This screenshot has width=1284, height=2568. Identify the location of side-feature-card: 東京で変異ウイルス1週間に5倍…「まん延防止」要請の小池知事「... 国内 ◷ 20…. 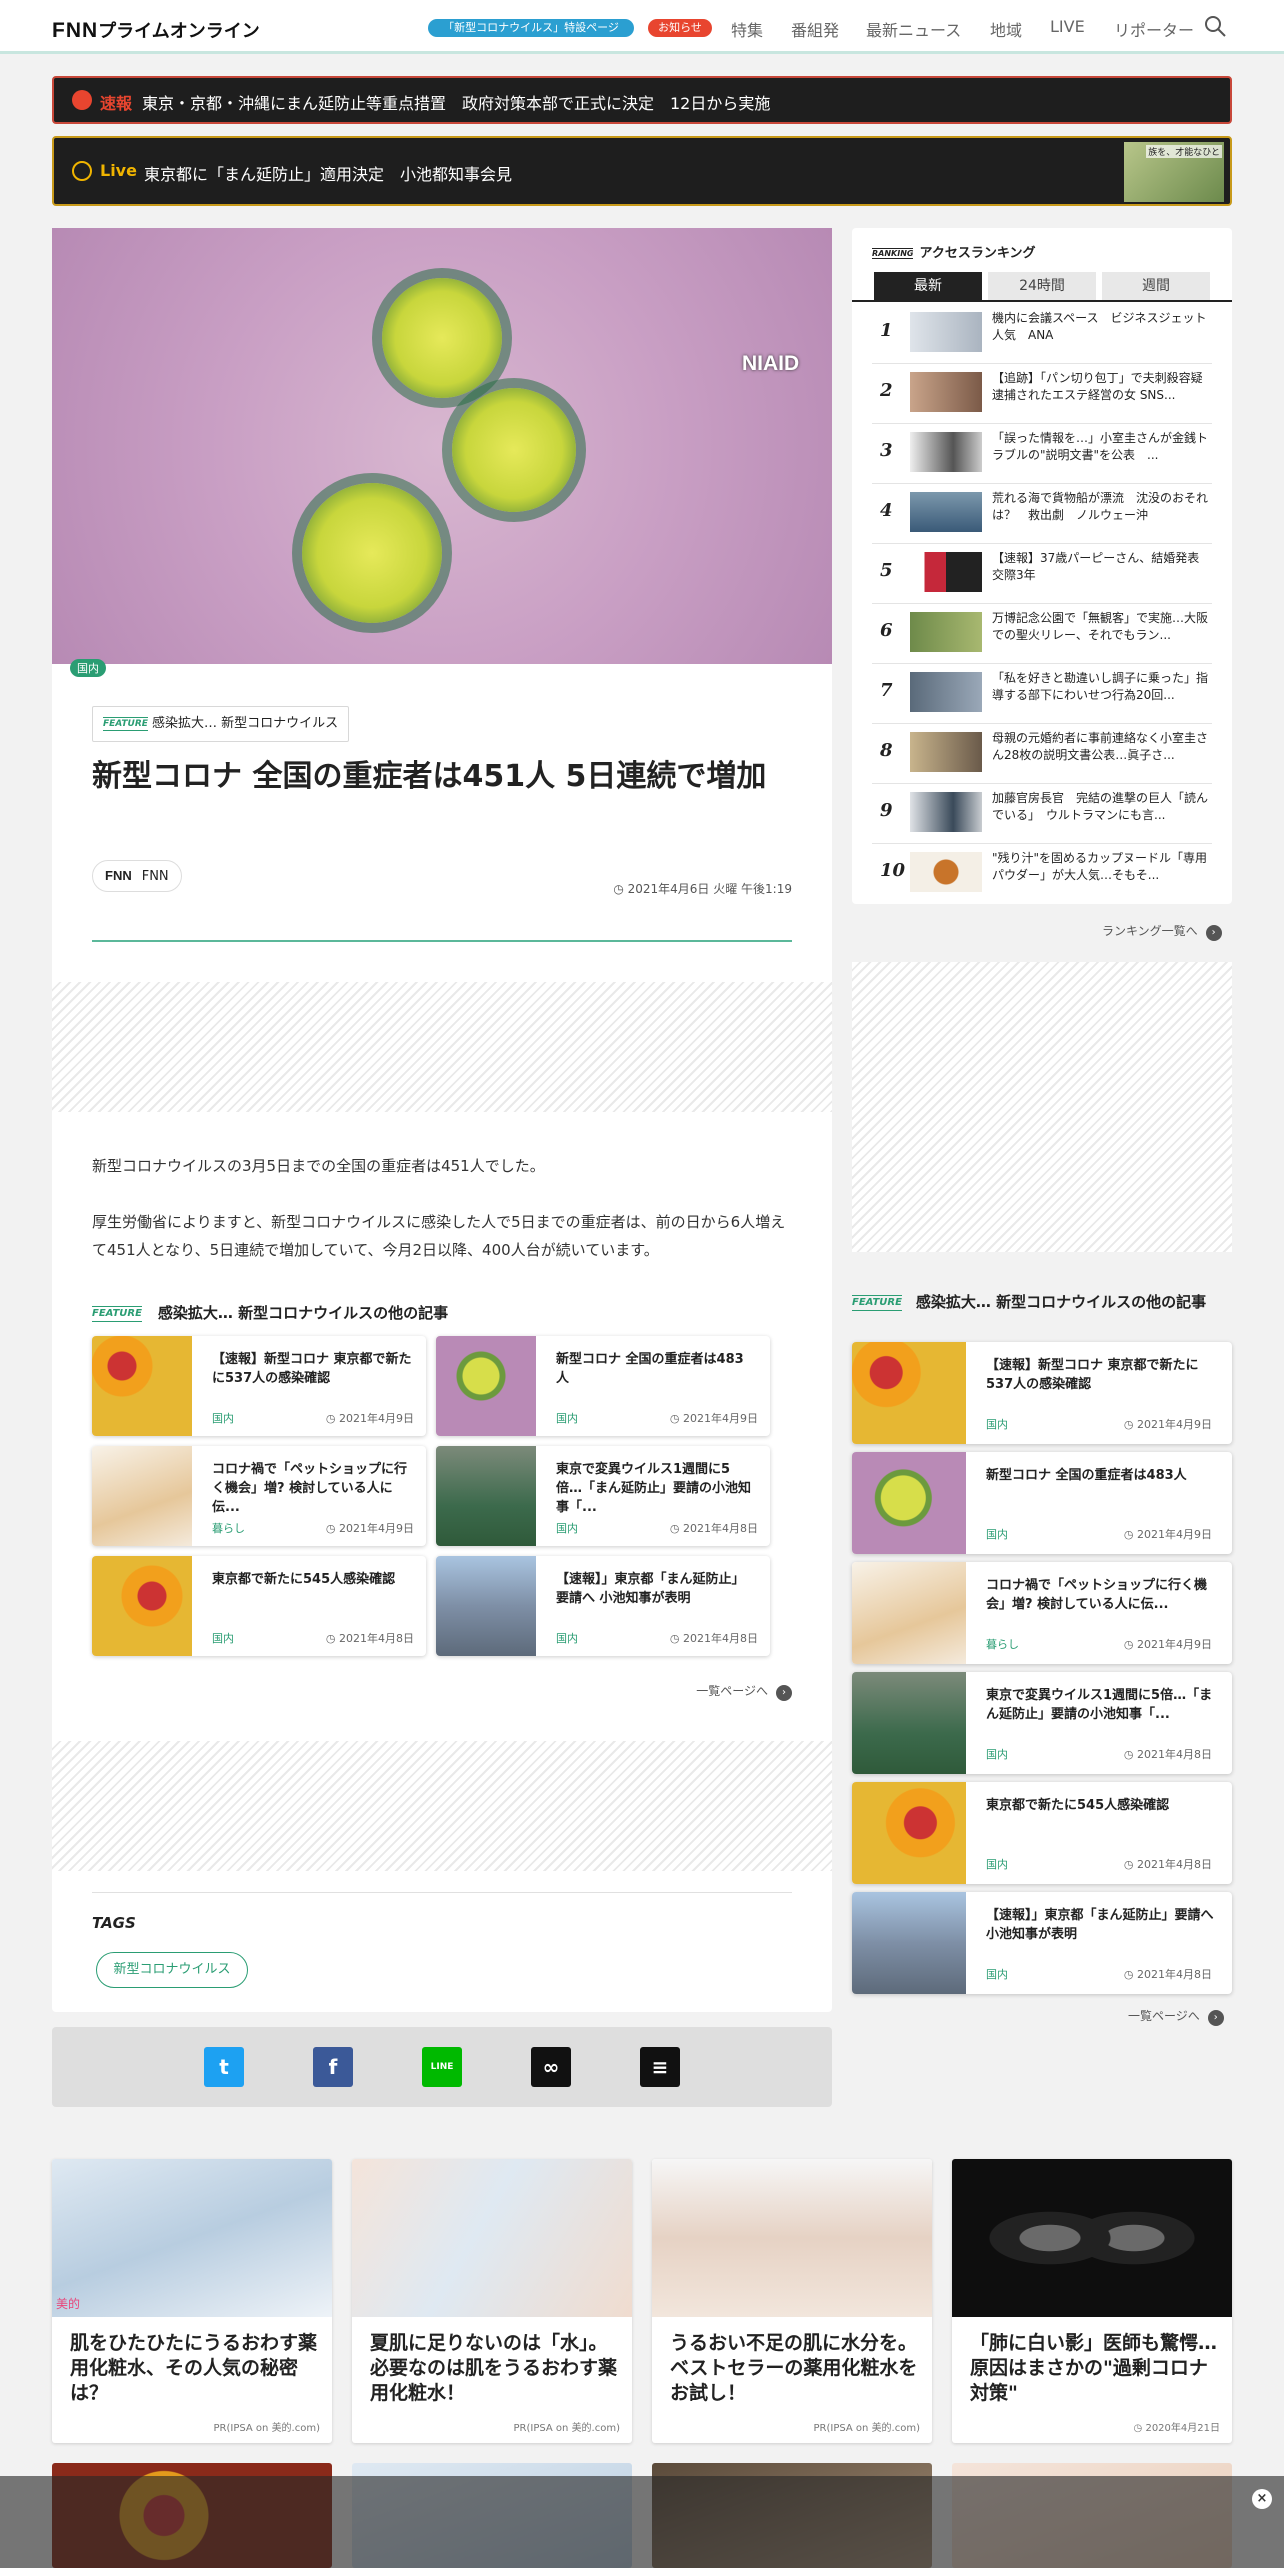
(1042, 1723).